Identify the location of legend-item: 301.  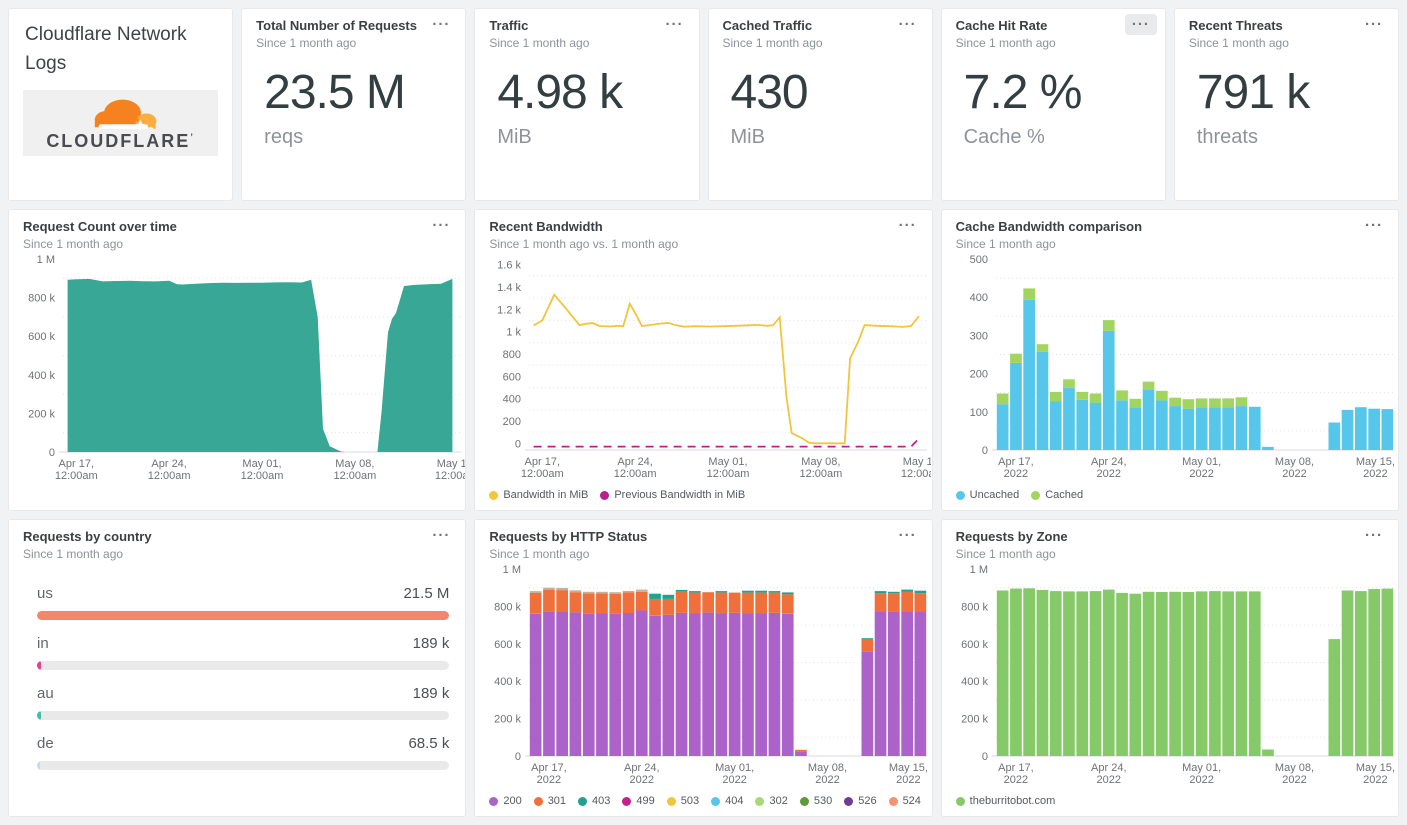
(549, 801).